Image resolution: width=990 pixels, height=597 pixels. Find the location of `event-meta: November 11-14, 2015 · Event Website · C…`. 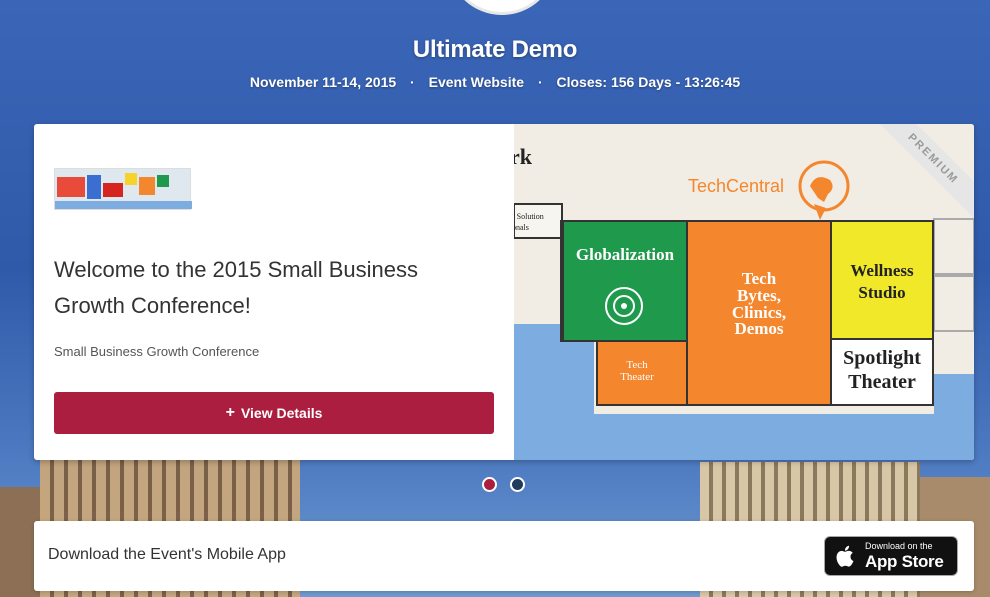

event-meta: November 11-14, 2015 · Event Website · C… is located at coordinates (495, 82).